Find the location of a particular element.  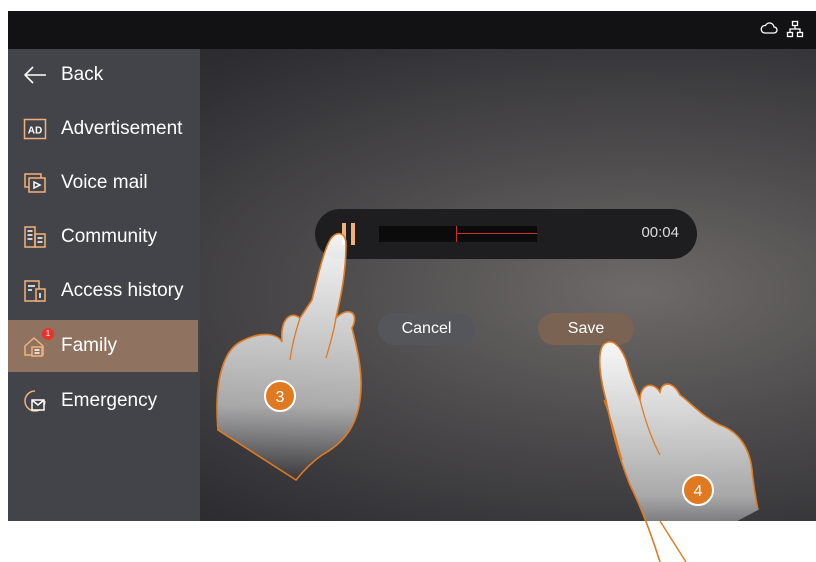

sidebar-item-emergency: Emergency is located at coordinates (104, 401).